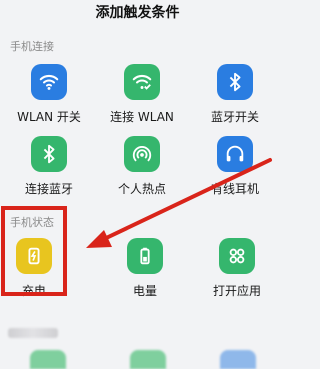 This screenshot has width=320, height=369. What do you see at coordinates (237, 256) in the screenshot?
I see `apps-icon` at bounding box center [237, 256].